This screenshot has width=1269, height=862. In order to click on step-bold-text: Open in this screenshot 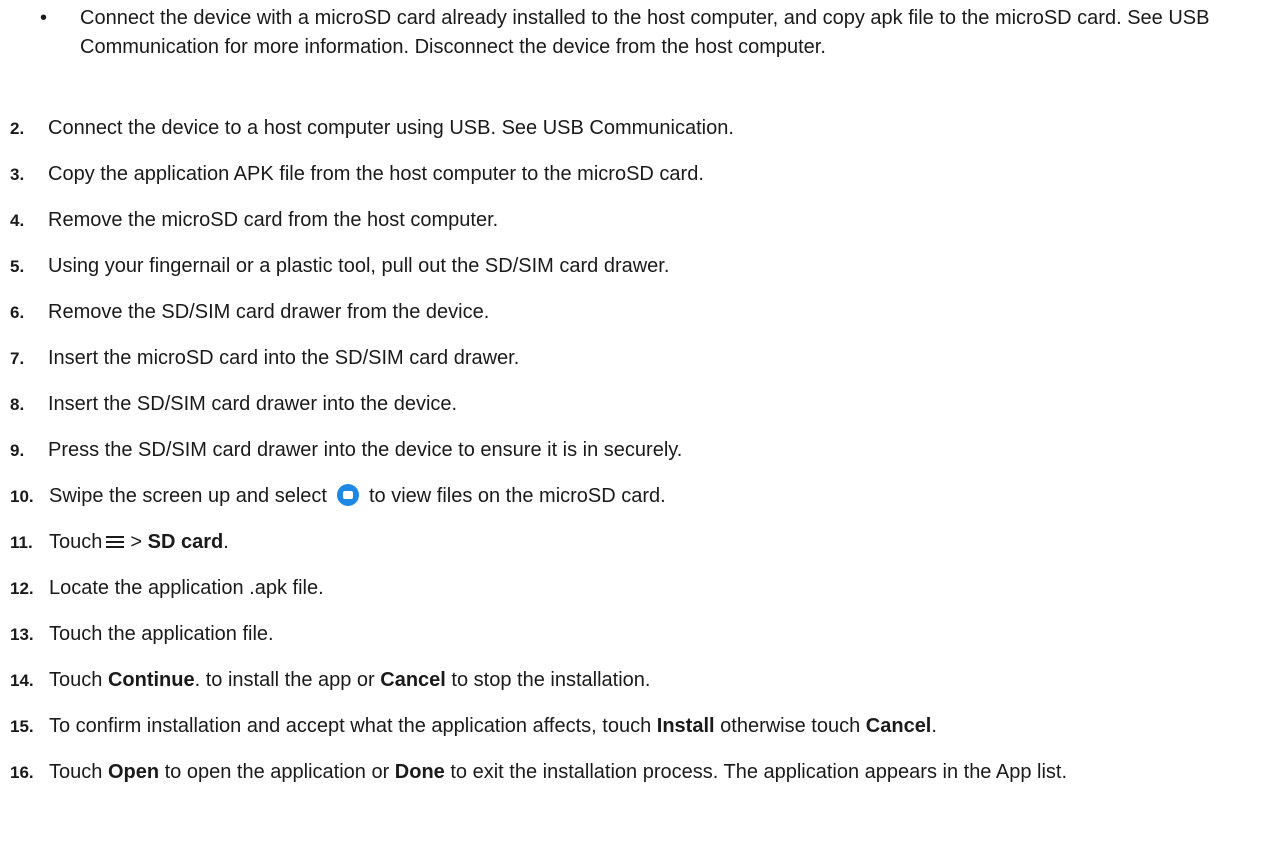, I will do `click(133, 772)`.